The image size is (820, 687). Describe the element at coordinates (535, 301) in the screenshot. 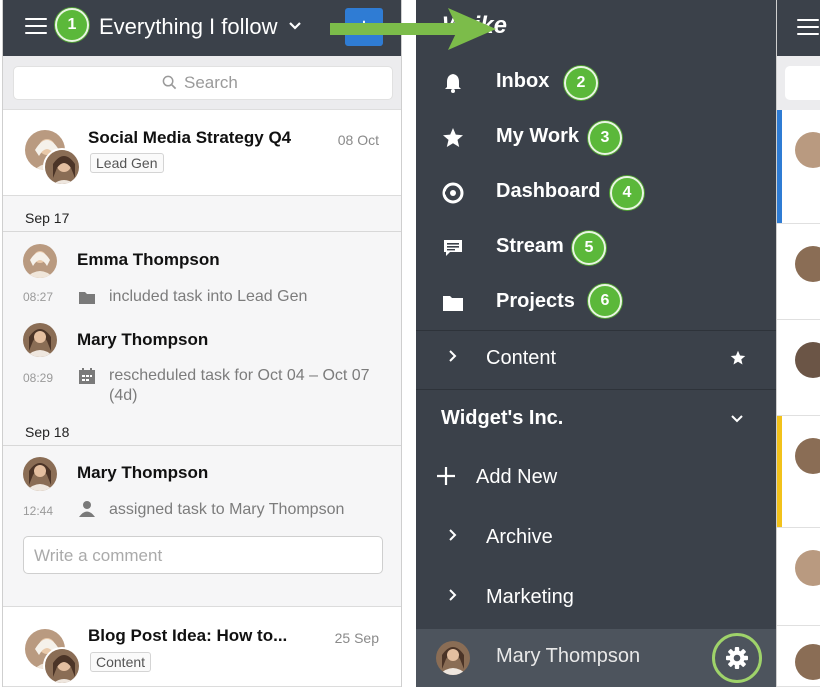

I see `nav-item-label: Projects` at that location.